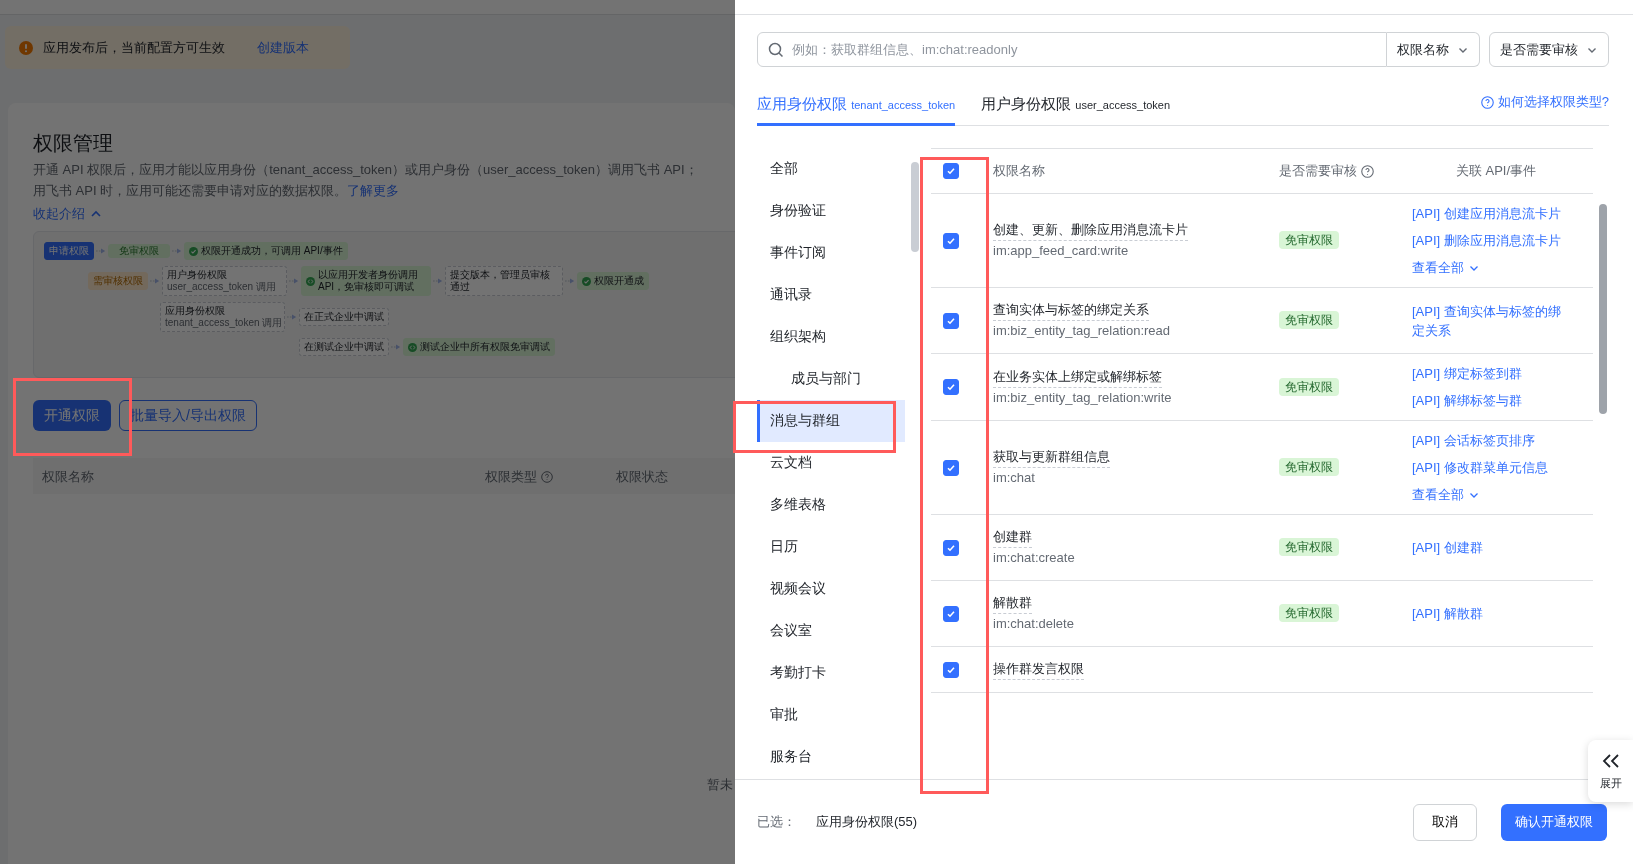 The width and height of the screenshot is (1633, 864). I want to click on review-filter-dropdown: 是否需要审核, so click(1549, 49).